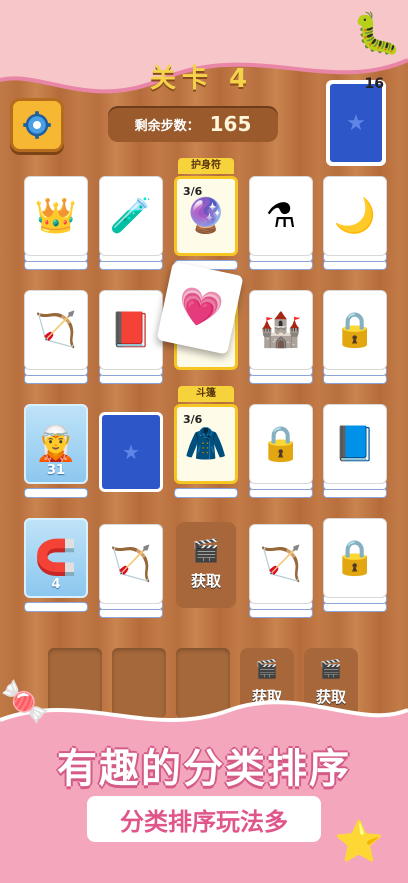 The width and height of the screenshot is (408, 883). I want to click on card-cloak-goal: 斗篷 🧥 3/6, so click(206, 443).